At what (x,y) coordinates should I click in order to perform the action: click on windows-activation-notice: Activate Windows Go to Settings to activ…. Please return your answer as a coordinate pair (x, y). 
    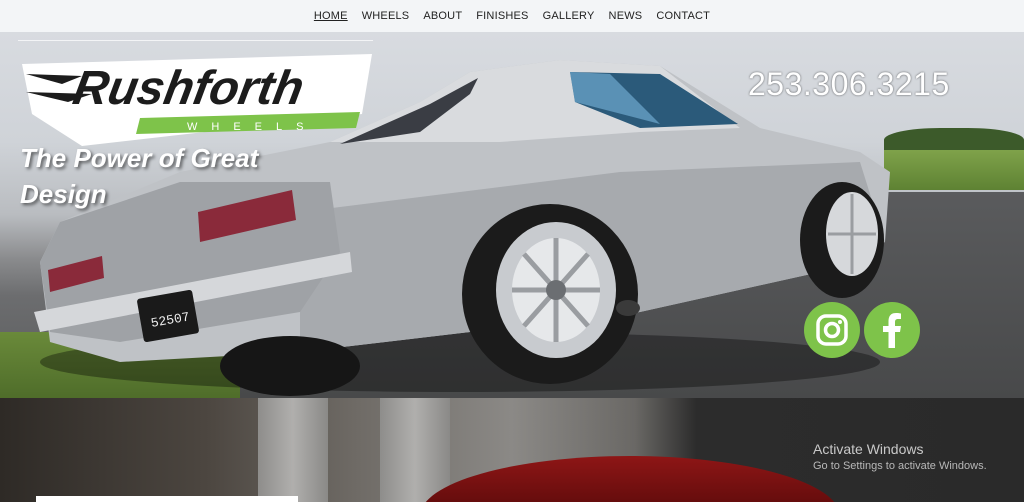
    Looking at the image, I should click on (900, 457).